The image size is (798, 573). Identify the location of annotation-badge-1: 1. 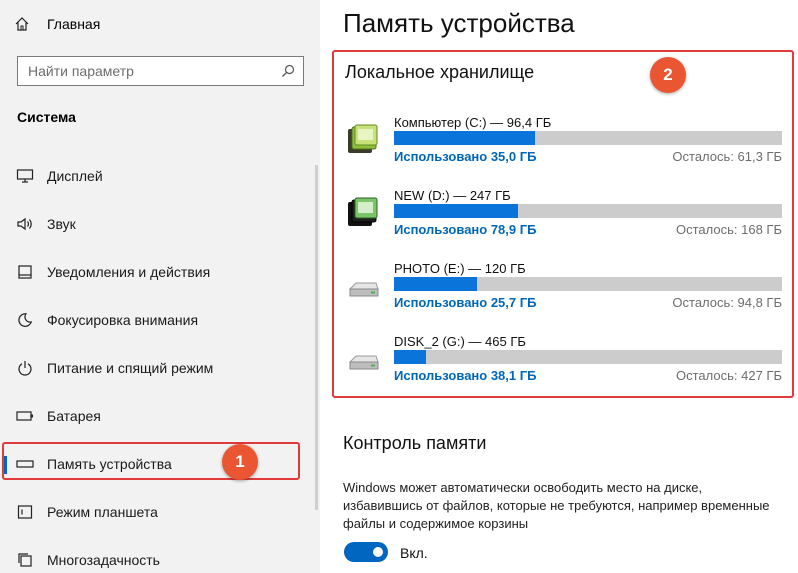
(240, 462).